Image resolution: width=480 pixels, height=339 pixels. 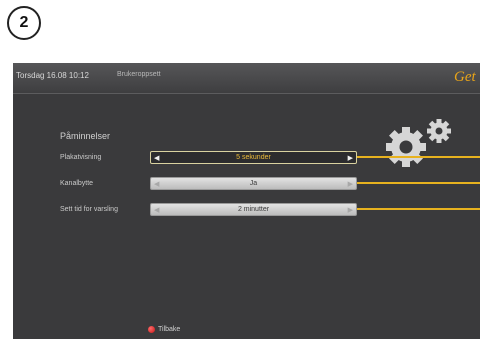 I want to click on top-bar: Torsdag 16.08 10:12 Brukeroppsett Get, so click(x=246, y=78).